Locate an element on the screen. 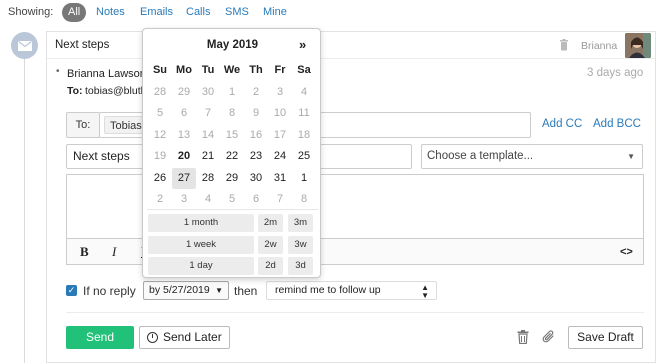 This screenshot has height=363, width=661. up-down-caret-icon: ▲ ▼ is located at coordinates (425, 291).